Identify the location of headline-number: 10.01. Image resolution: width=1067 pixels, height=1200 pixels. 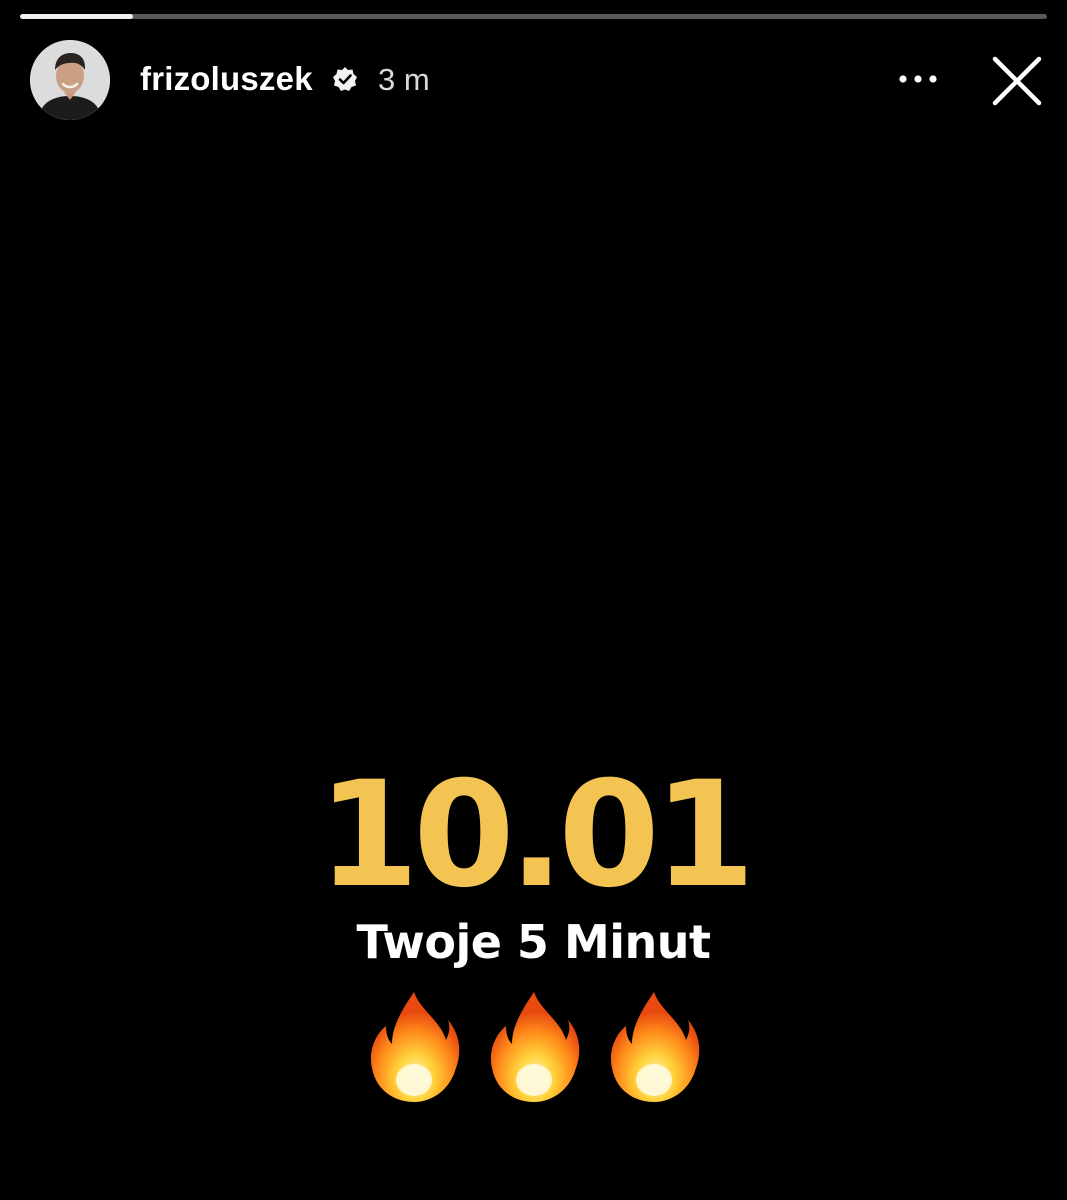
(536, 835).